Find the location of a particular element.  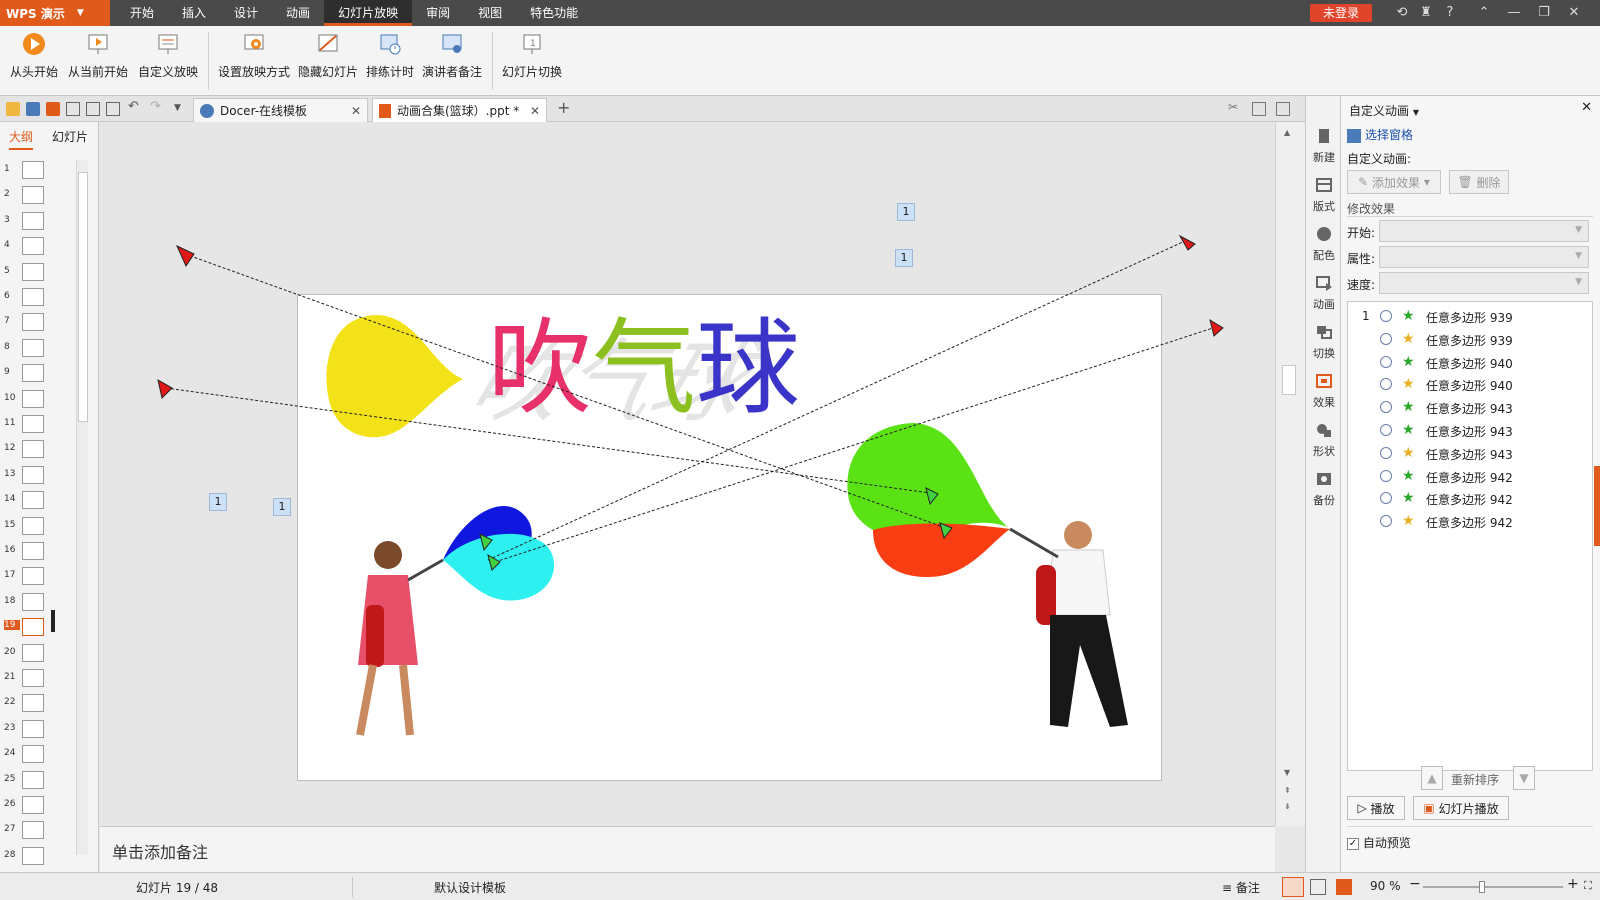

speed-select: ▼ is located at coordinates (1484, 283).